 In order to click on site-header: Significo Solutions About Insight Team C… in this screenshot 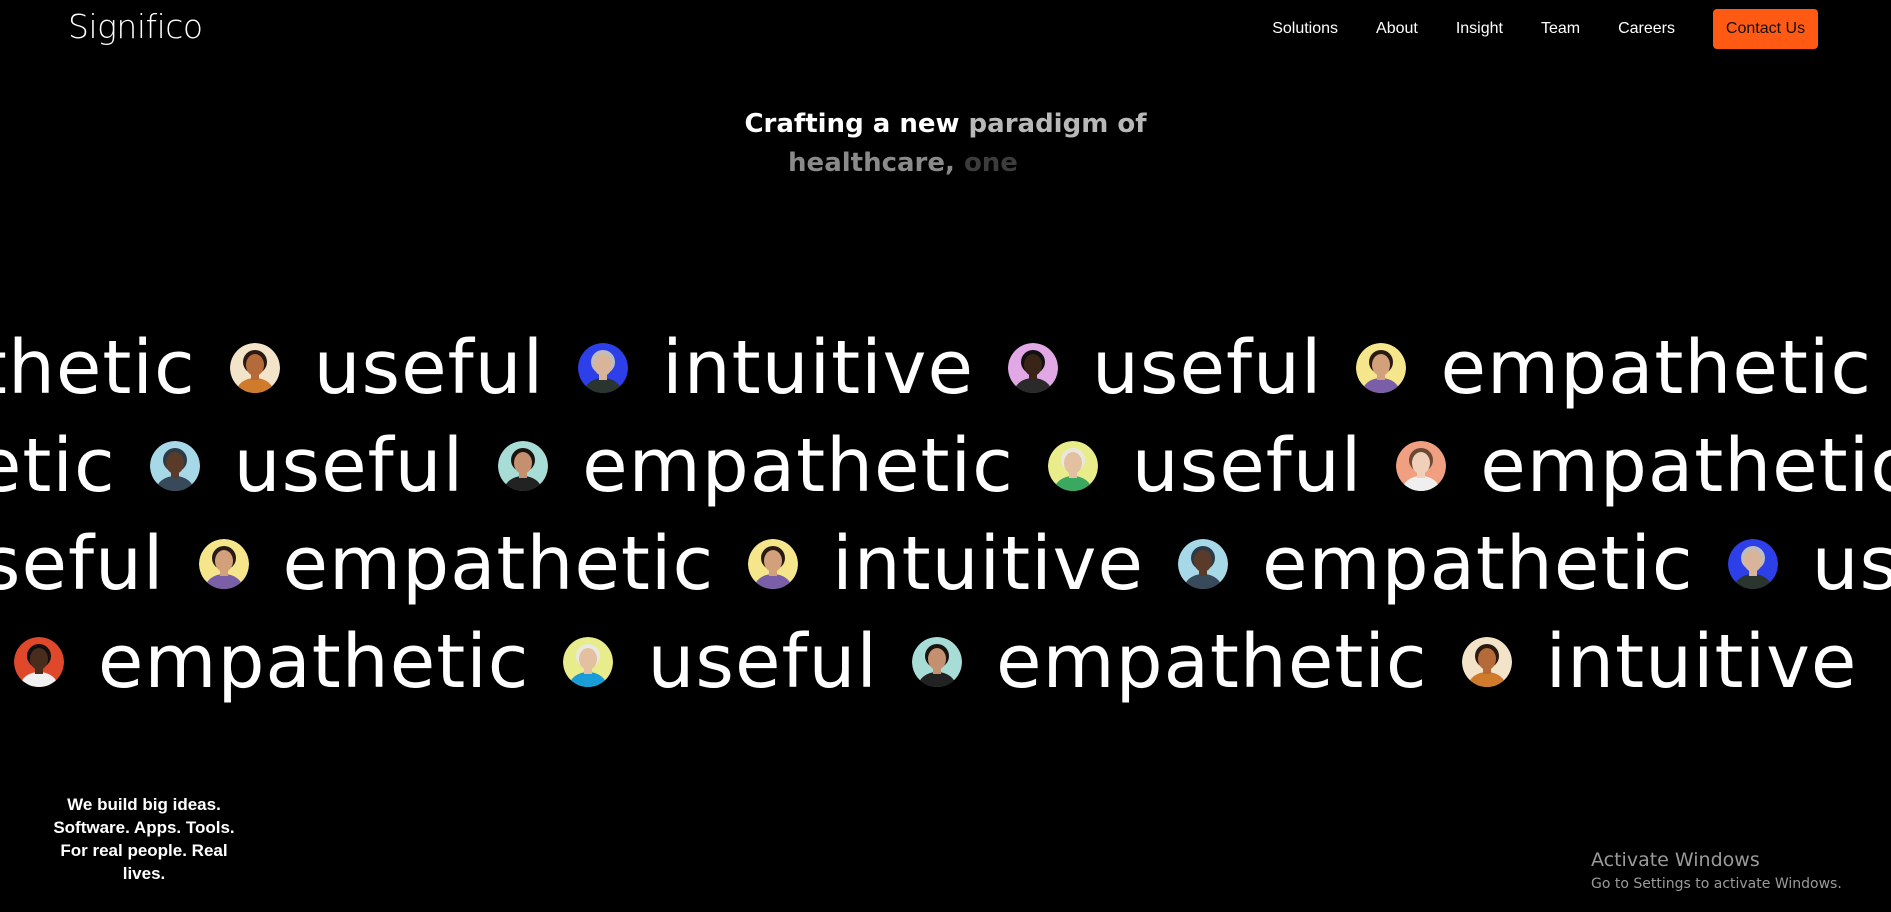, I will do `click(945, 29)`.